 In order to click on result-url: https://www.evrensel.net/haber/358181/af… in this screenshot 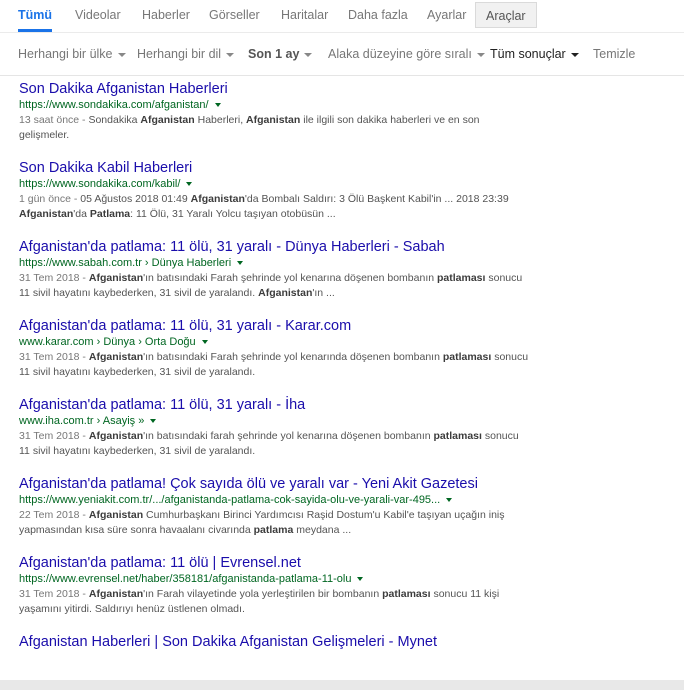, I will do `click(274, 579)`.